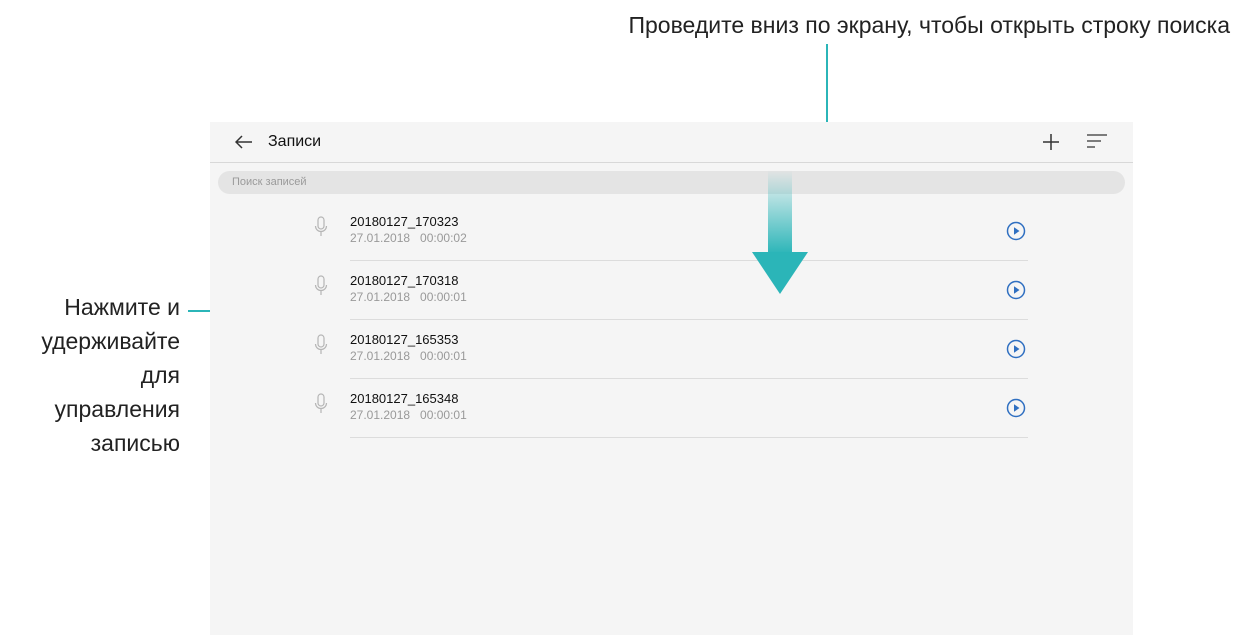 Image resolution: width=1240 pixels, height=635 pixels. Describe the element at coordinates (295, 141) in the screenshot. I see `page-title: Записи` at that location.